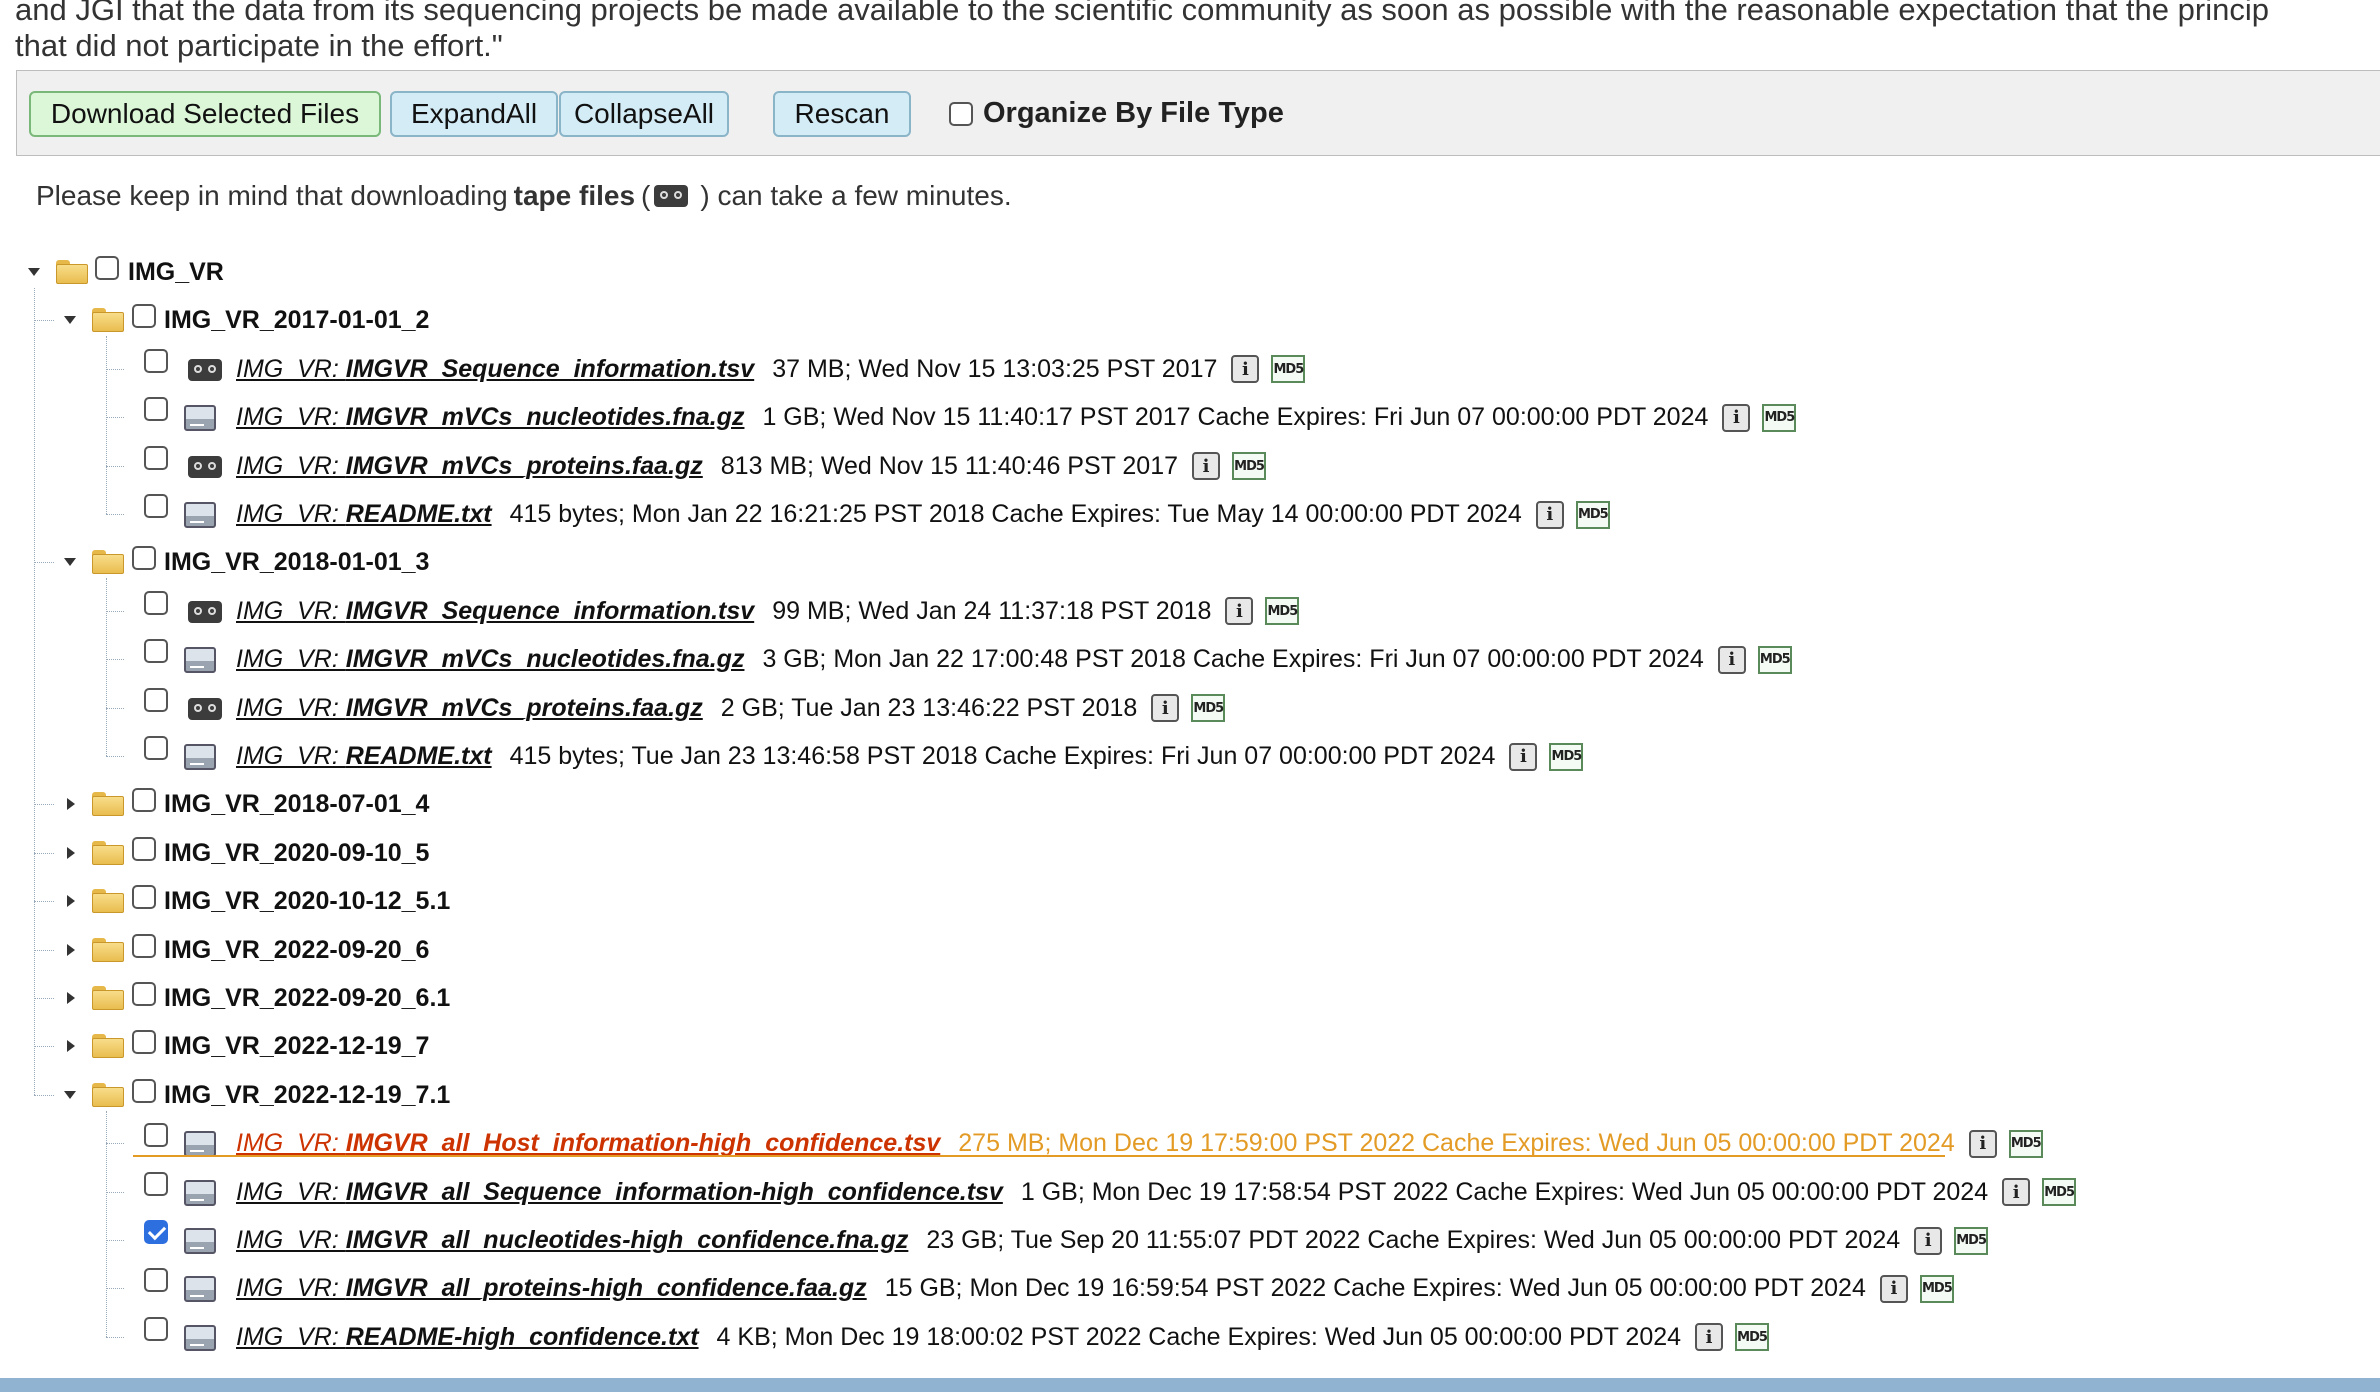  I want to click on rescan-button: Rescan, so click(842, 114).